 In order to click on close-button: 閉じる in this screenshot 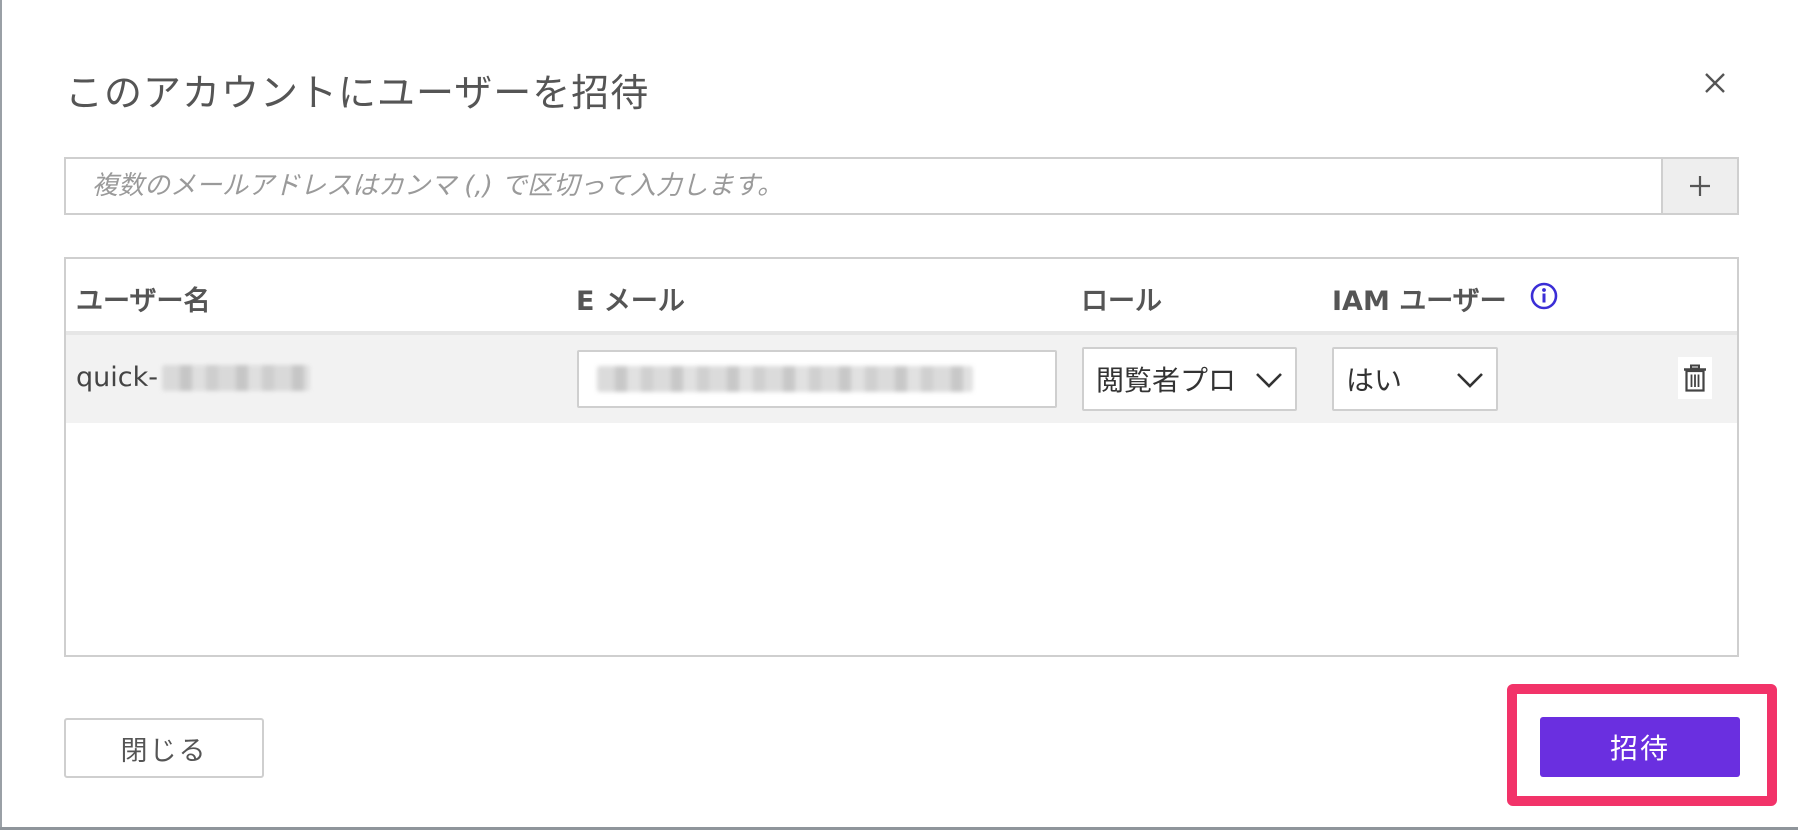, I will do `click(164, 748)`.